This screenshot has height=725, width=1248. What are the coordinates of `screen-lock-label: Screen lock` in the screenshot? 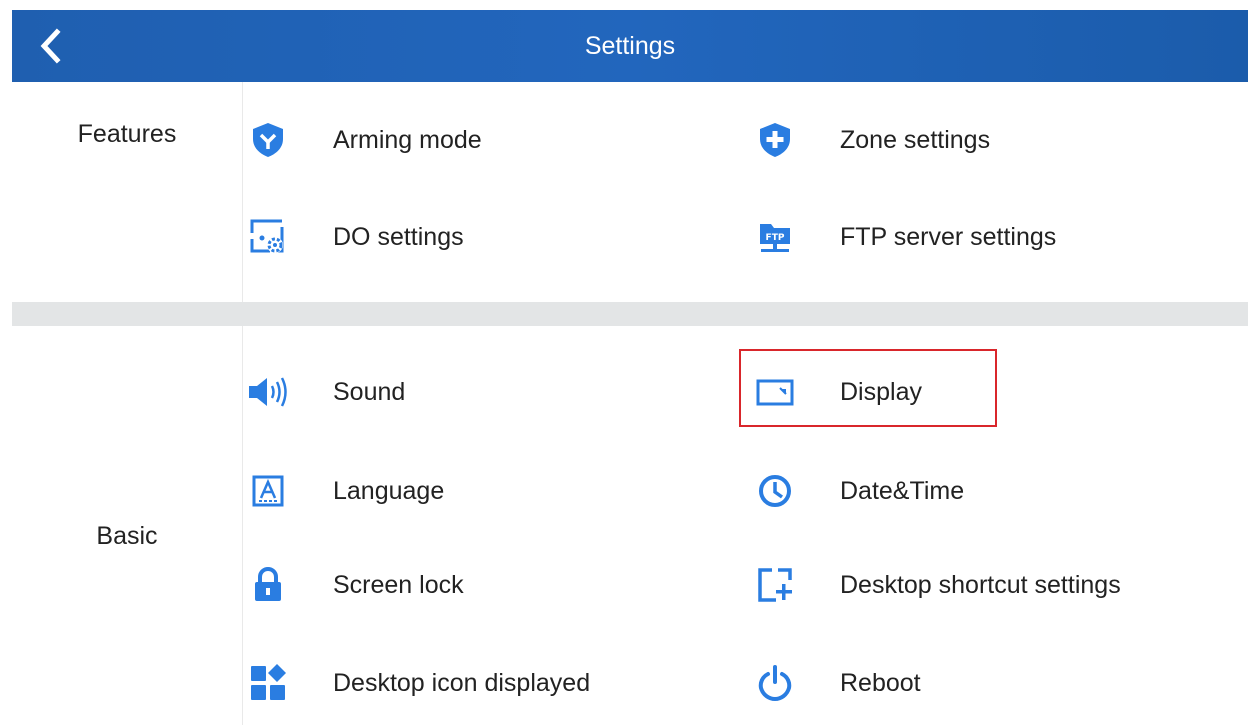 It's located at (398, 584).